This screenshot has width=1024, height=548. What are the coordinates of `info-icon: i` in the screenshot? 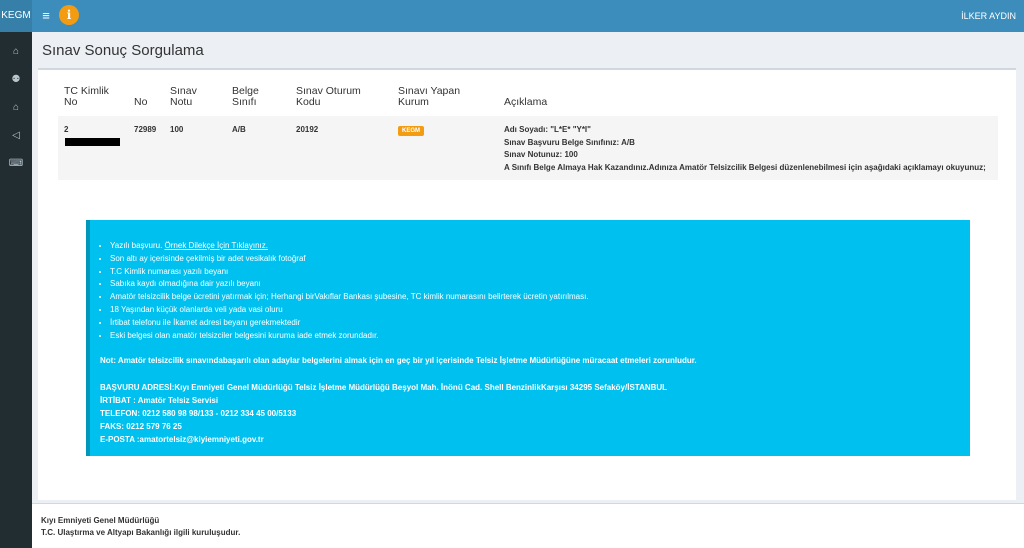 It's located at (69, 15).